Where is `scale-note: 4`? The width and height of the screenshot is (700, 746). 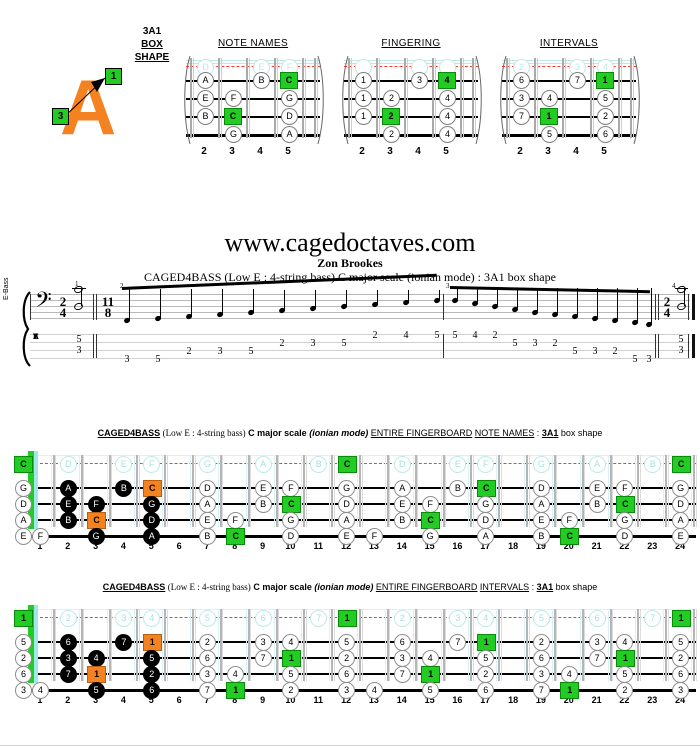 scale-note: 4 is located at coordinates (40, 690).